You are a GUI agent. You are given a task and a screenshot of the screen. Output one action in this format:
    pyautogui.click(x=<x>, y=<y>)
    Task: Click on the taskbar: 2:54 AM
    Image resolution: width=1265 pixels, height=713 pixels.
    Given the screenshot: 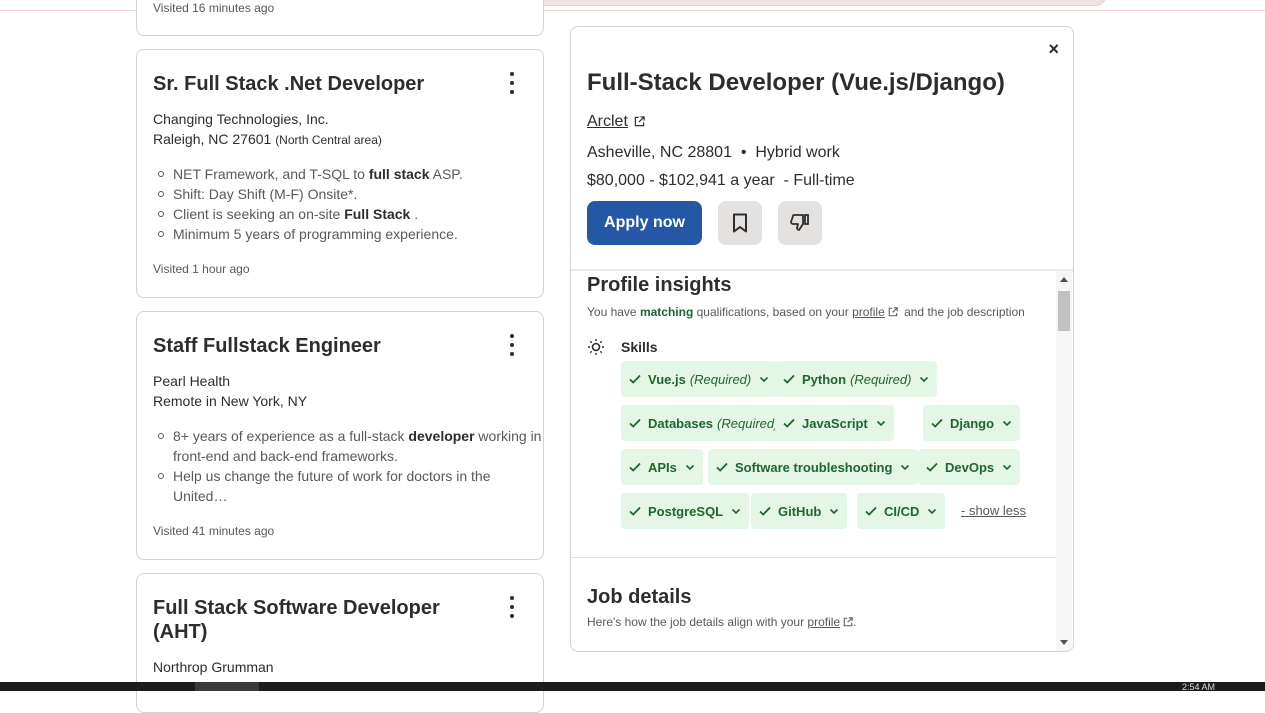 What is the action you would take?
    pyautogui.click(x=632, y=687)
    